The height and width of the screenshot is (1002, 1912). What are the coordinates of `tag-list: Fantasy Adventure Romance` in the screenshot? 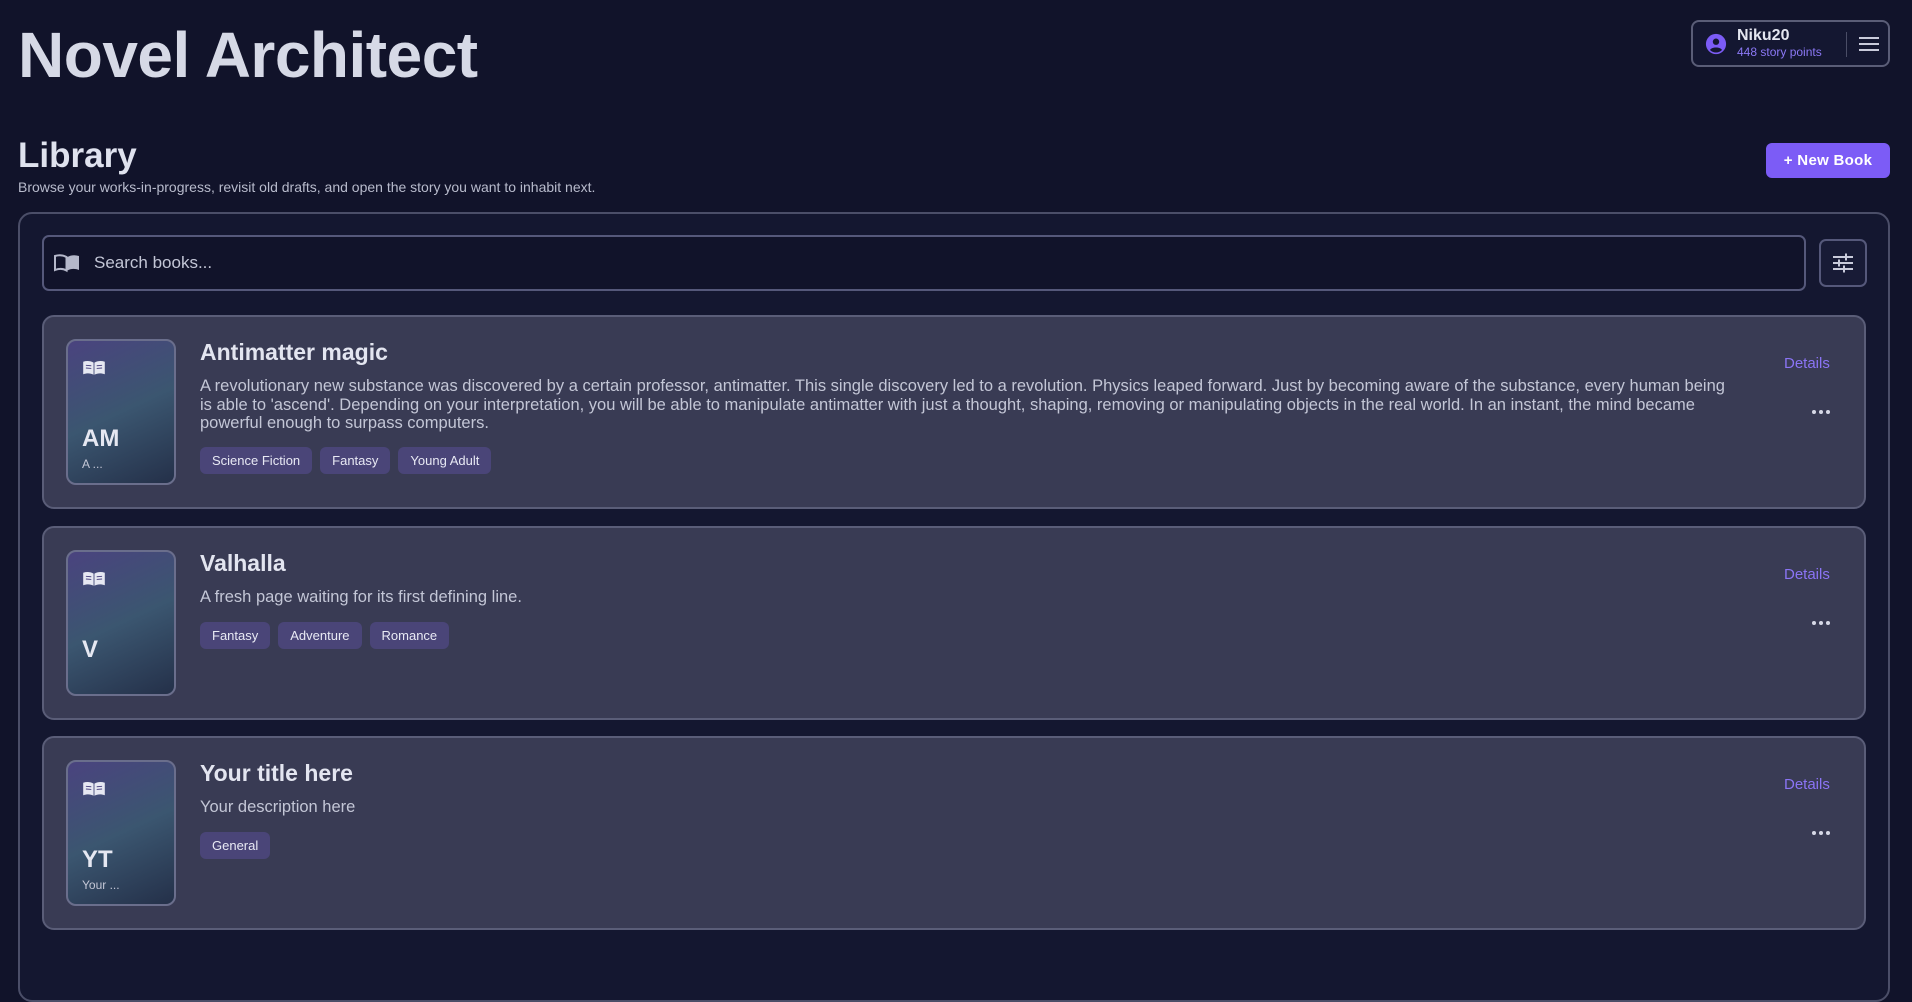 It's located at (325, 635).